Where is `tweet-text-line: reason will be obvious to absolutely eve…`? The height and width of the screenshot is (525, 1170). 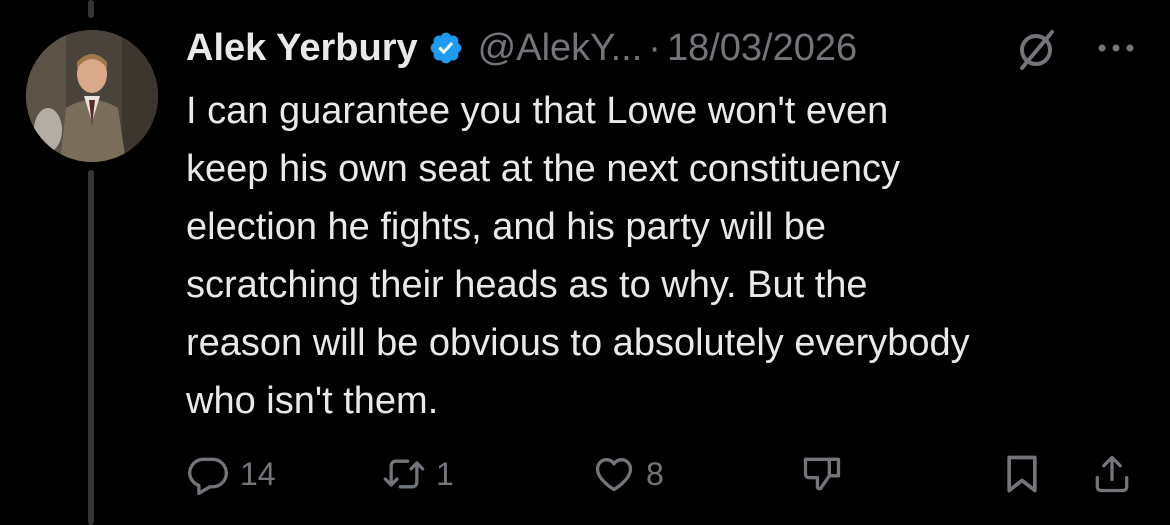
tweet-text-line: reason will be obvious to absolutely eve… is located at coordinates (578, 343).